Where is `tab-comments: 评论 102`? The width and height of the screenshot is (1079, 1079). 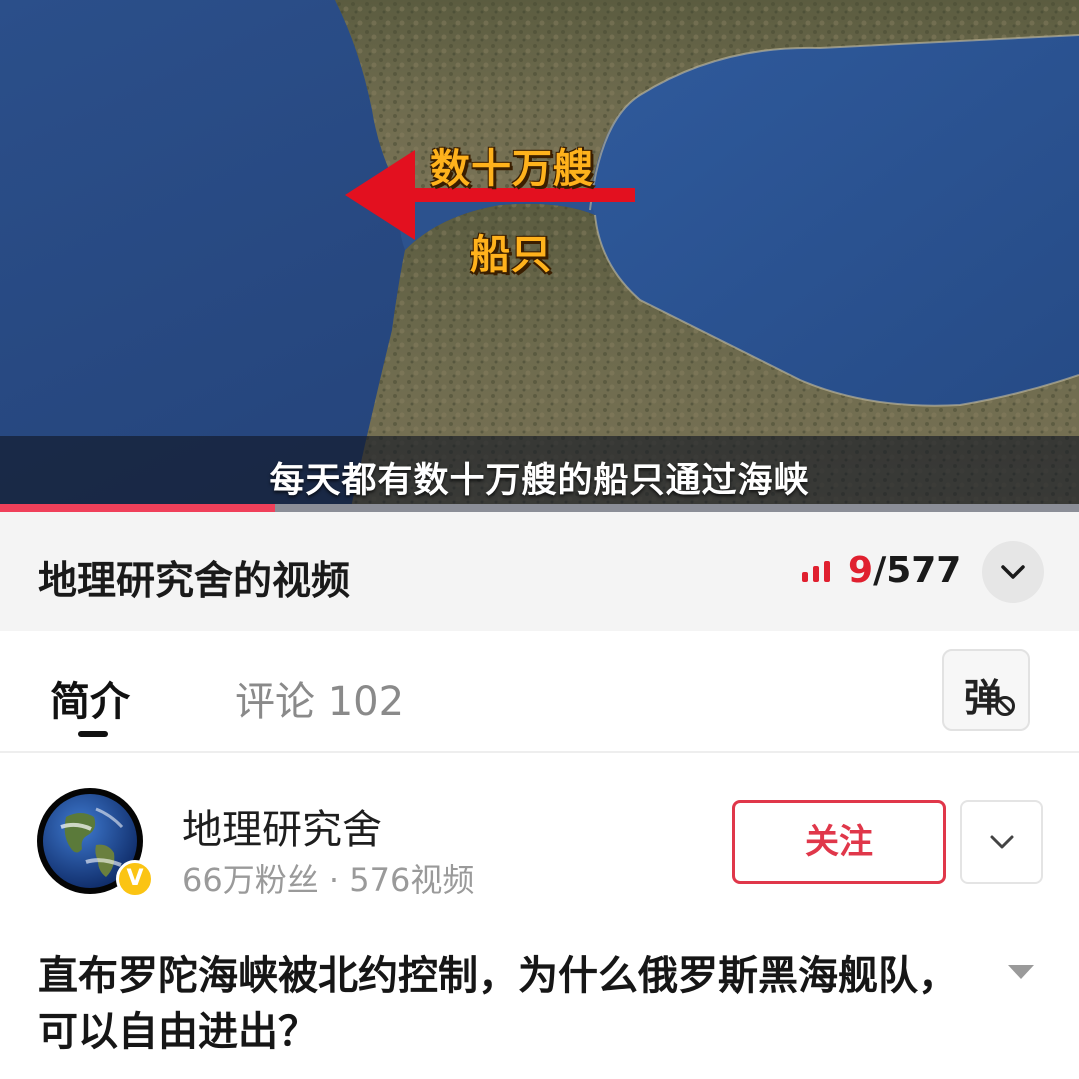 tab-comments: 评论 102 is located at coordinates (319, 698).